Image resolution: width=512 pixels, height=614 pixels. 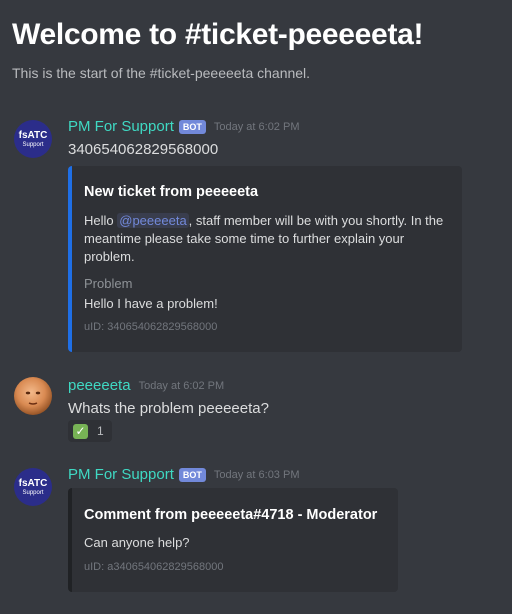 What do you see at coordinates (99, 385) in the screenshot?
I see `author-name: peeeeeta` at bounding box center [99, 385].